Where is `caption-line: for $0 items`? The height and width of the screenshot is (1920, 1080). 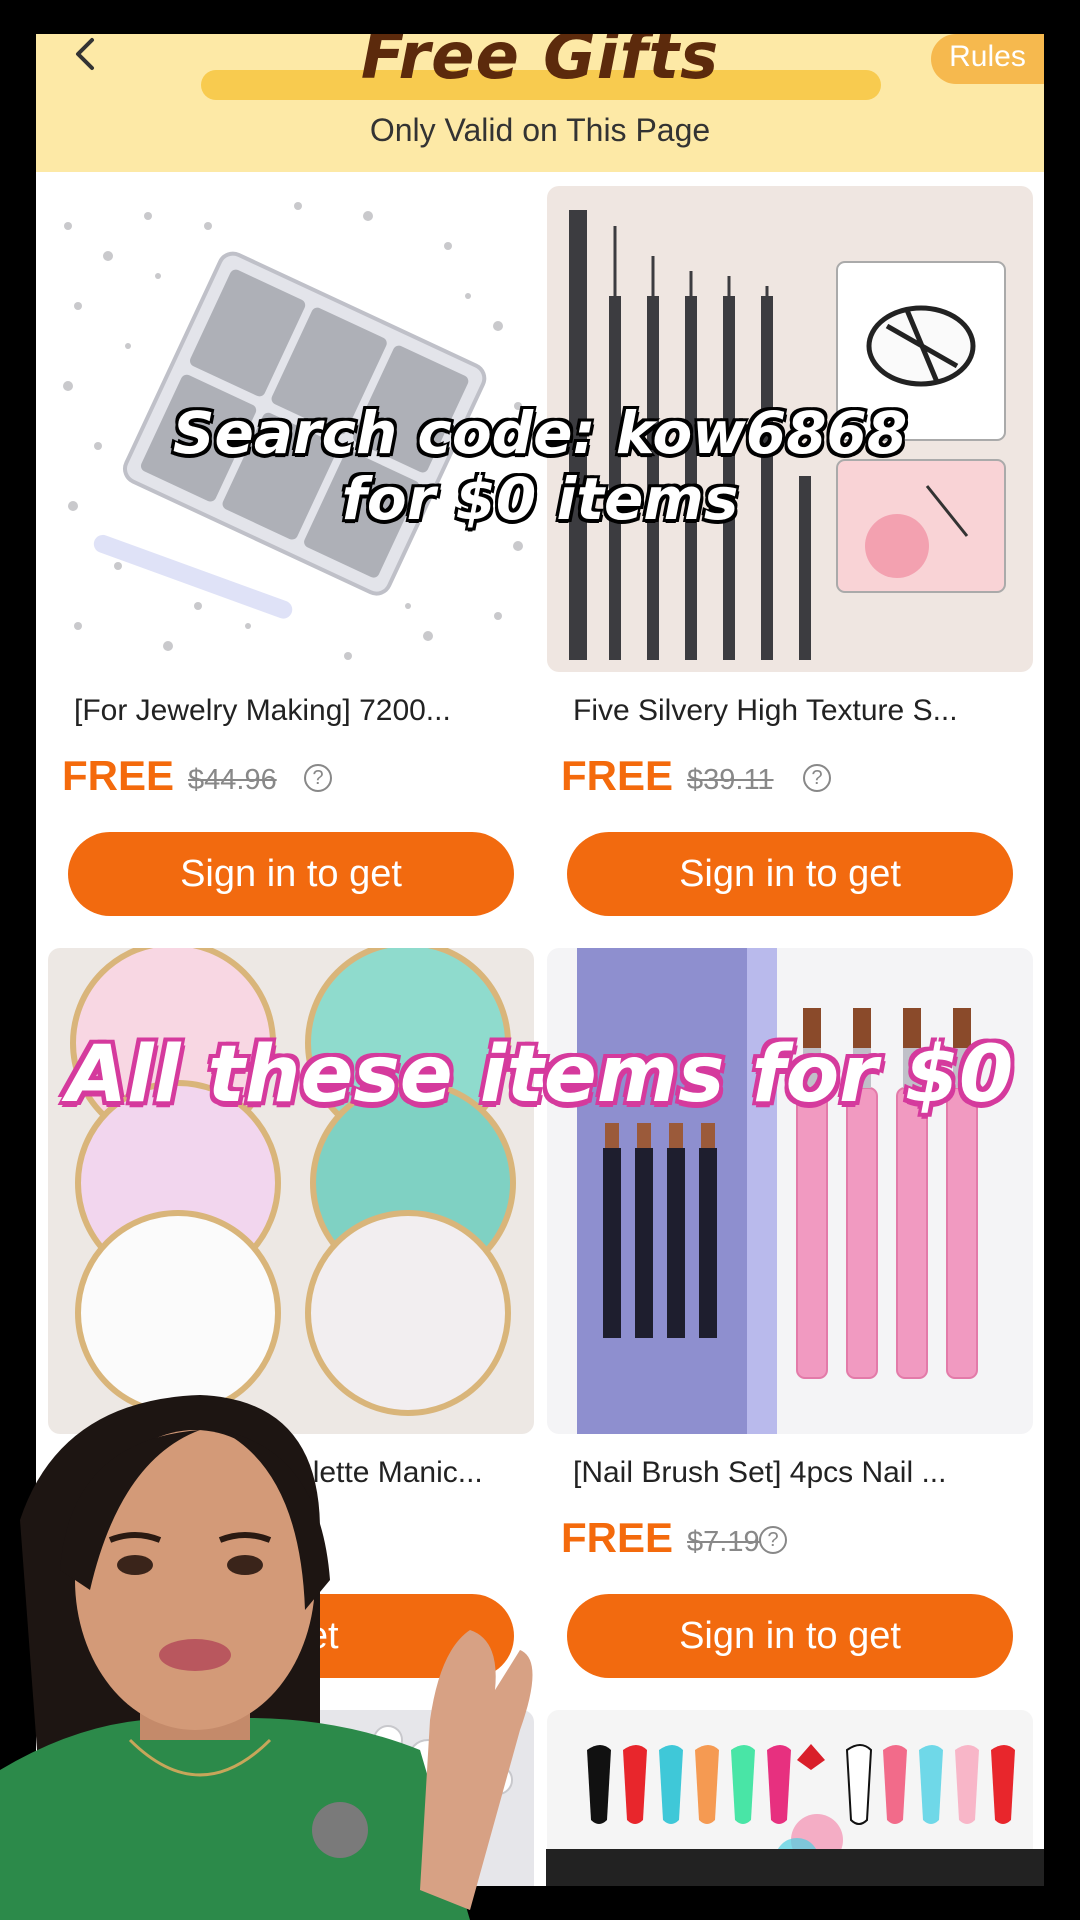 caption-line: for $0 items is located at coordinates (540, 499).